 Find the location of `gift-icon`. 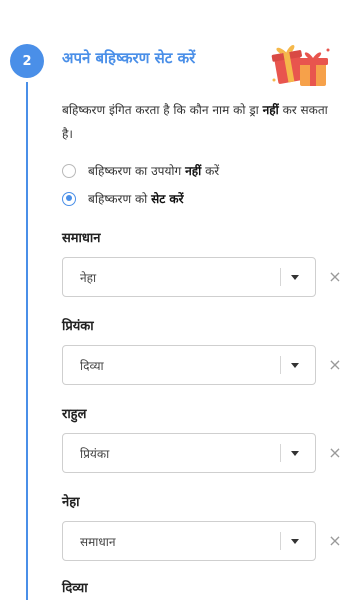

gift-icon is located at coordinates (300, 65).